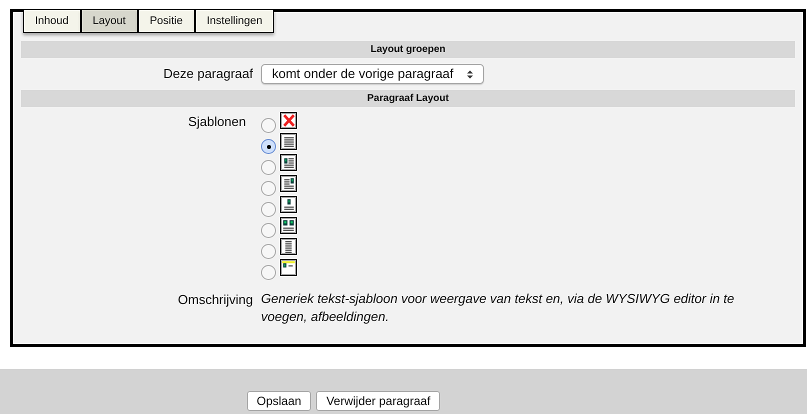  Describe the element at coordinates (288, 183) in the screenshot. I see `image-right-layout-icon` at that location.